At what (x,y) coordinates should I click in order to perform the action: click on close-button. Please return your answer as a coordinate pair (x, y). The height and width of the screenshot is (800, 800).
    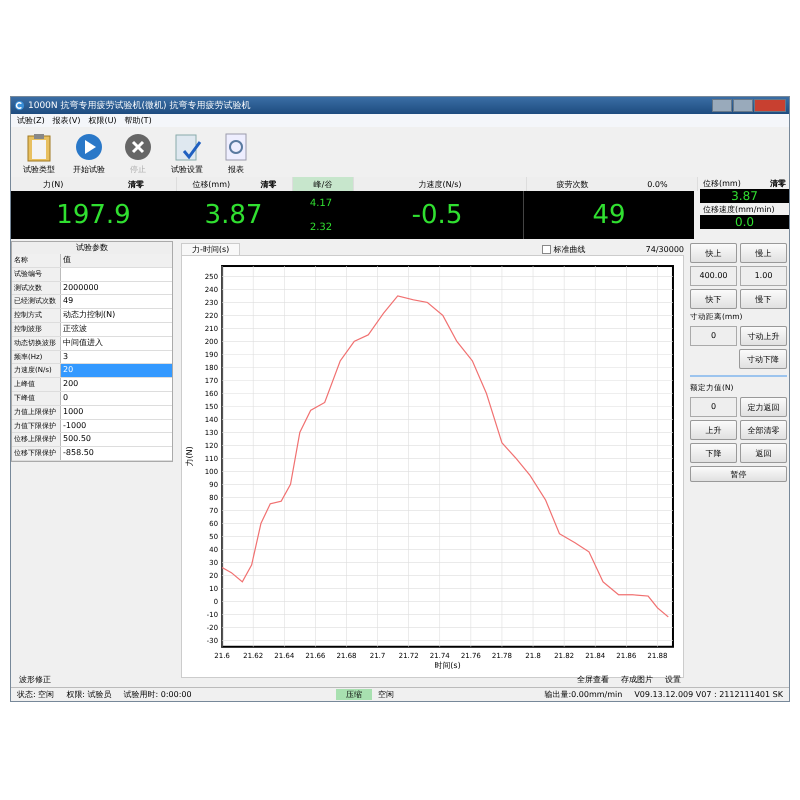
    Looking at the image, I should click on (770, 105).